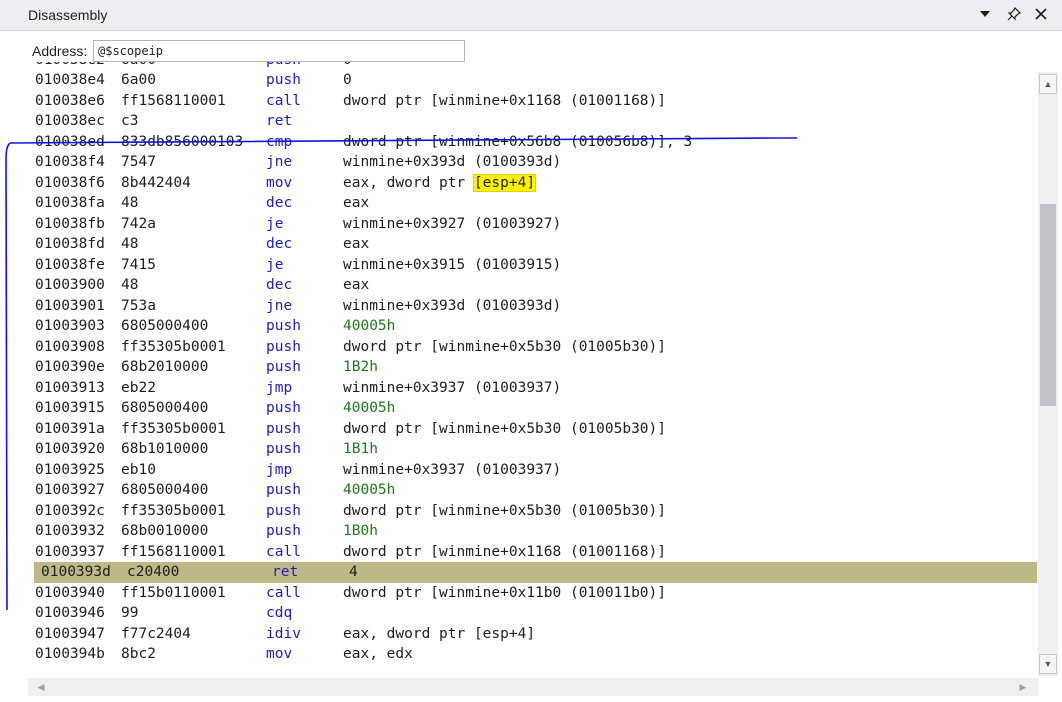  I want to click on instruction-operands: winmine+0x3915 (01003915), so click(452, 264).